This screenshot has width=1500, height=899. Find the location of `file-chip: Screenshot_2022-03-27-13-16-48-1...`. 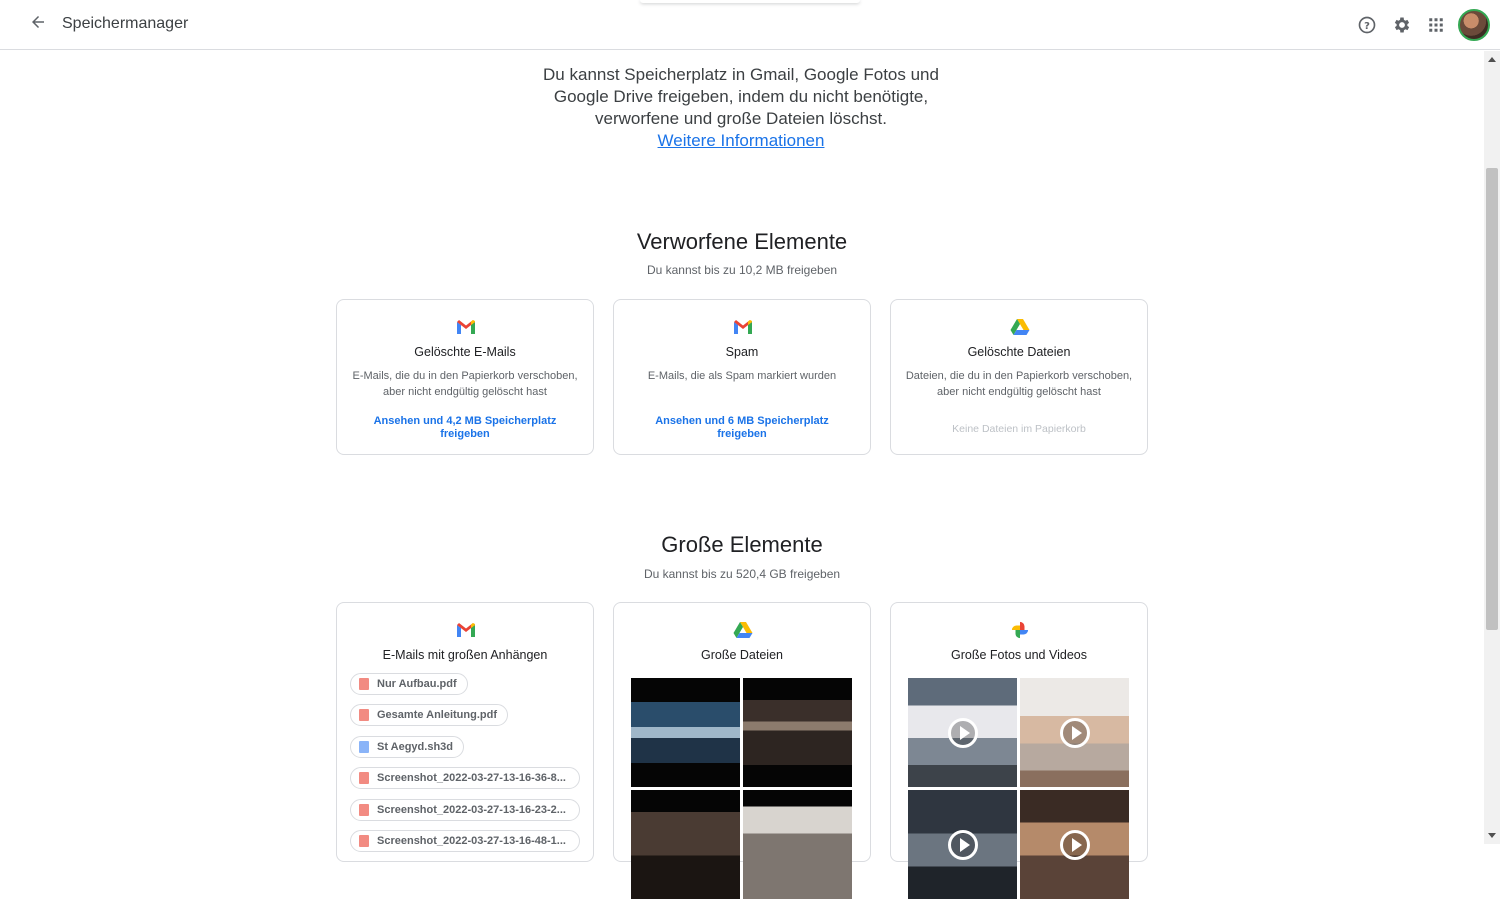

file-chip: Screenshot_2022-03-27-13-16-48-1... is located at coordinates (465, 841).